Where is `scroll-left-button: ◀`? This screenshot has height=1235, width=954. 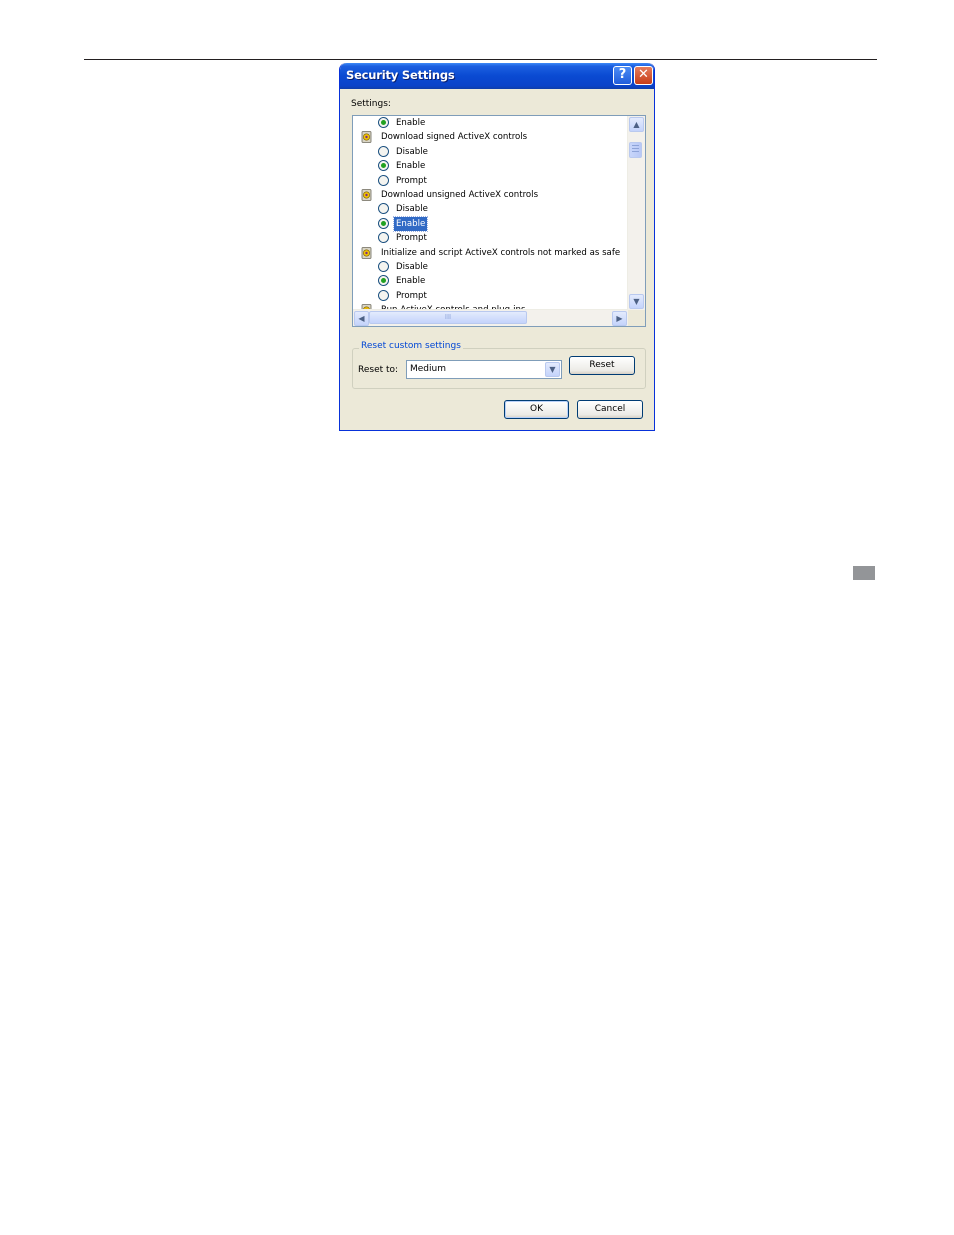
scroll-left-button: ◀ is located at coordinates (361, 318).